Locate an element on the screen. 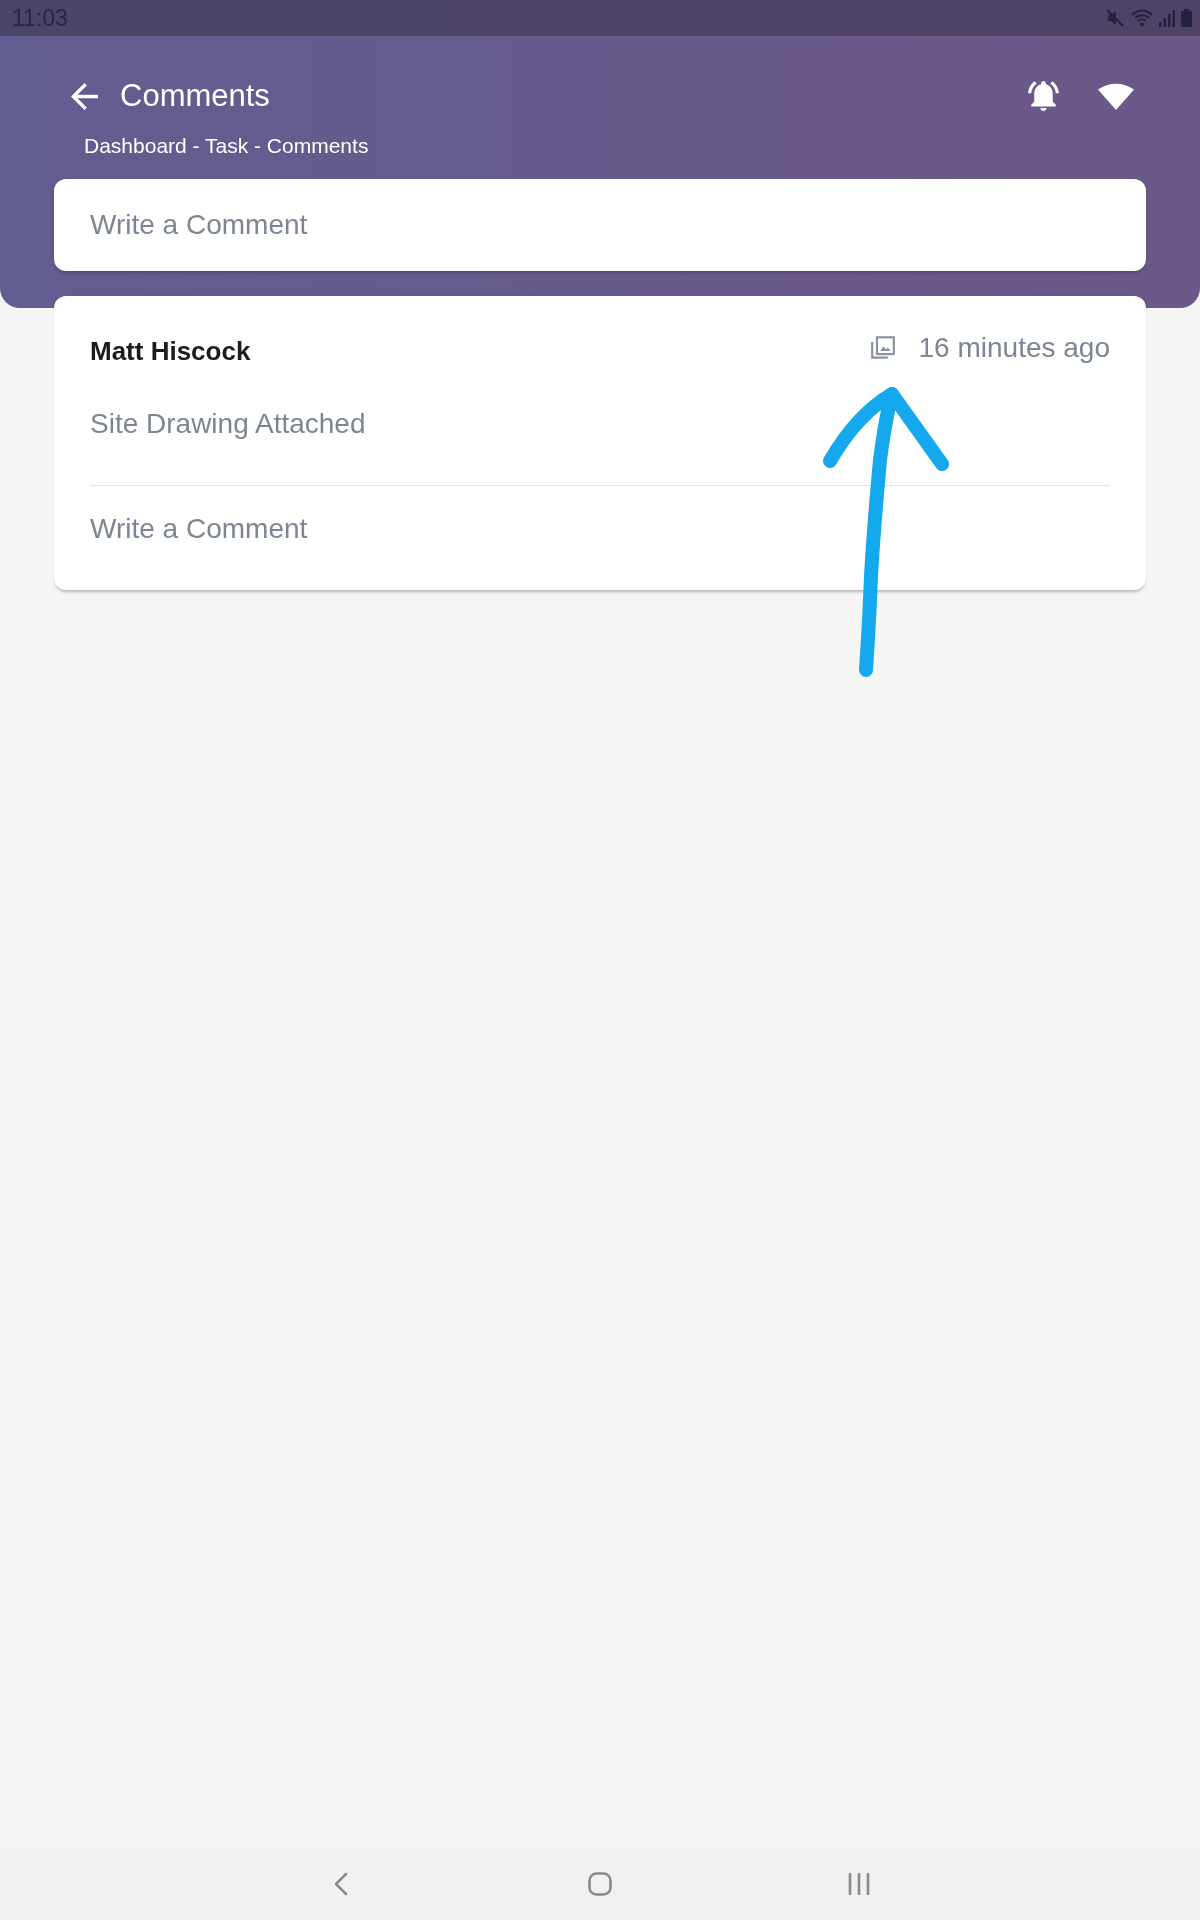 The height and width of the screenshot is (1920, 1200). recent-apps-icon is located at coordinates (859, 1884).